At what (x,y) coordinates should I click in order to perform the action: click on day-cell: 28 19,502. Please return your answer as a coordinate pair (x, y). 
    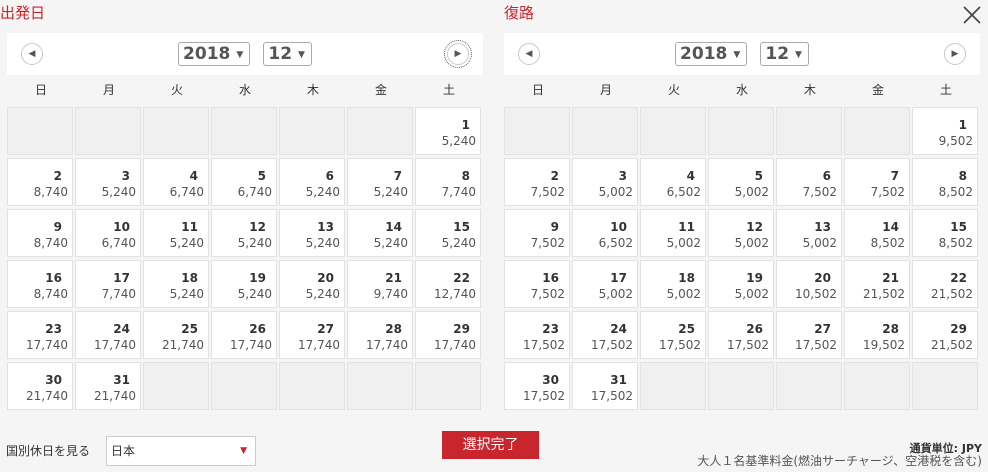
    Looking at the image, I should click on (877, 335).